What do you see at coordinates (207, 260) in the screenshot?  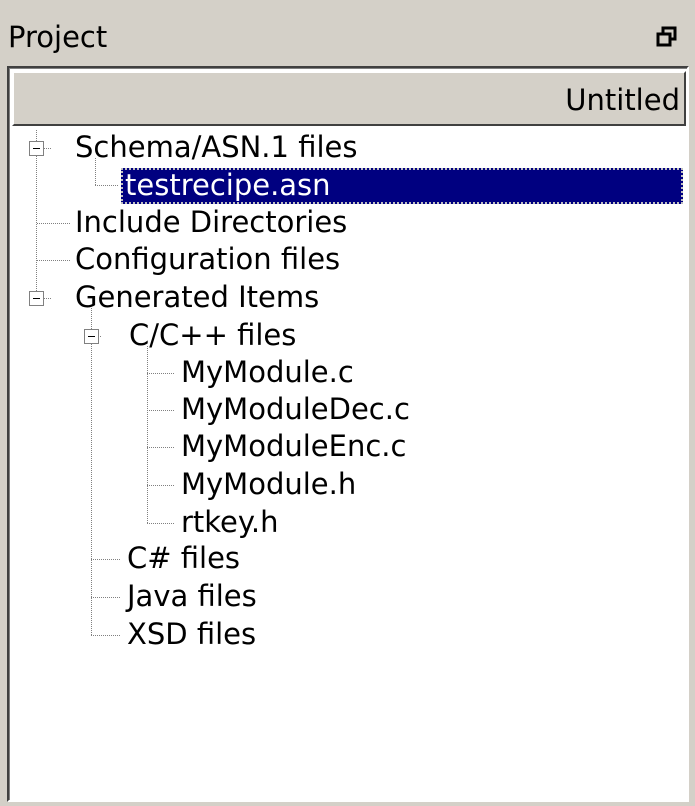 I see `tree-item-configuration-files: Configuration files` at bounding box center [207, 260].